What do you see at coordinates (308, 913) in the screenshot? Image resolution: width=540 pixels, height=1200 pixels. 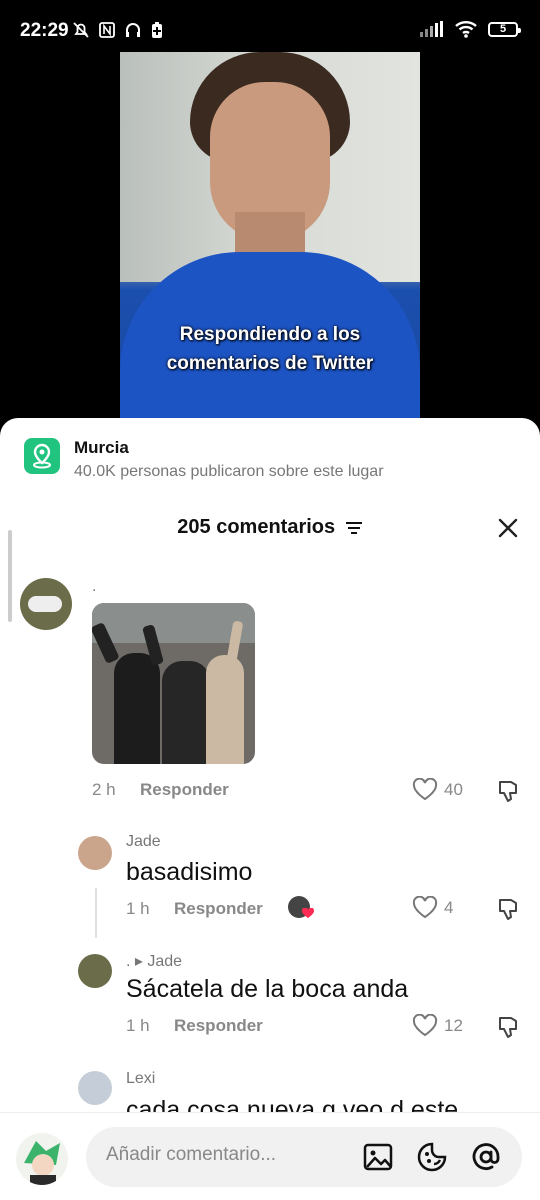 I see `red-heart-icon` at bounding box center [308, 913].